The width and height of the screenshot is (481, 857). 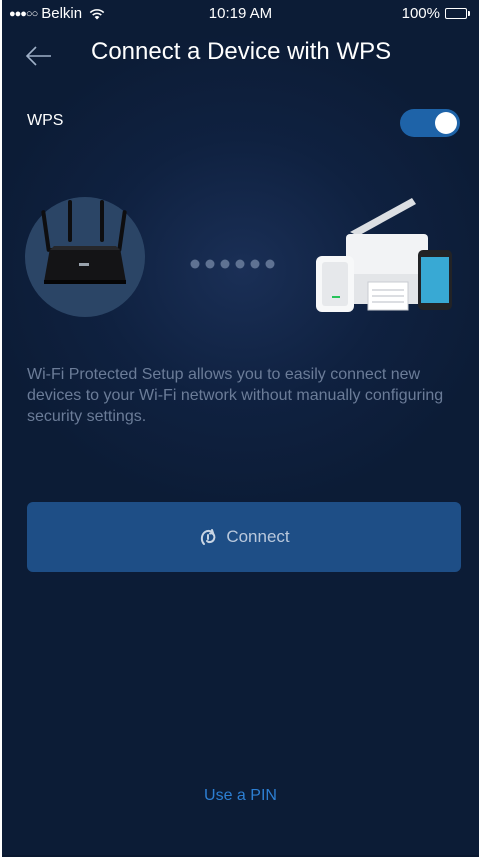 I want to click on battery-icon, so click(x=458, y=13).